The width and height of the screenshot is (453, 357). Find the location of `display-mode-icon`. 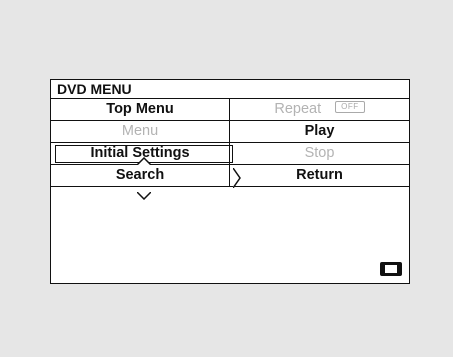

display-mode-icon is located at coordinates (391, 269).